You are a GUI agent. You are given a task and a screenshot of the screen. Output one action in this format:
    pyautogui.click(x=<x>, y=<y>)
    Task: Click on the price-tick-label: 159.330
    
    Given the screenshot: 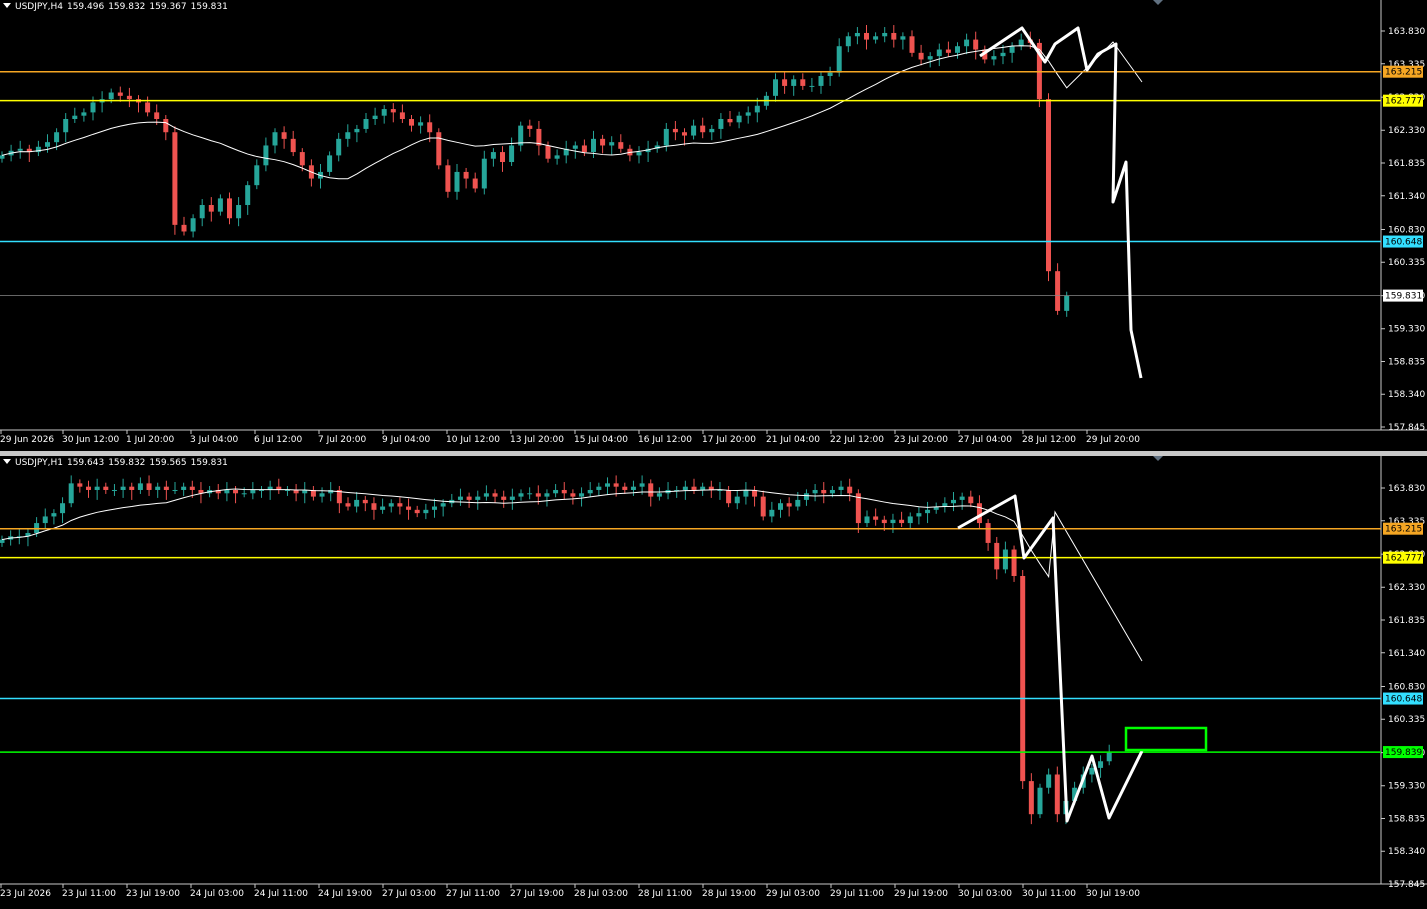 What is the action you would take?
    pyautogui.click(x=1406, y=330)
    